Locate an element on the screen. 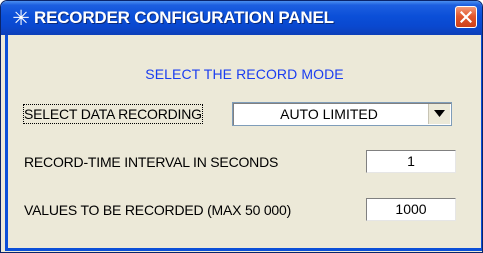 The height and width of the screenshot is (253, 483). close-icon is located at coordinates (466, 17).